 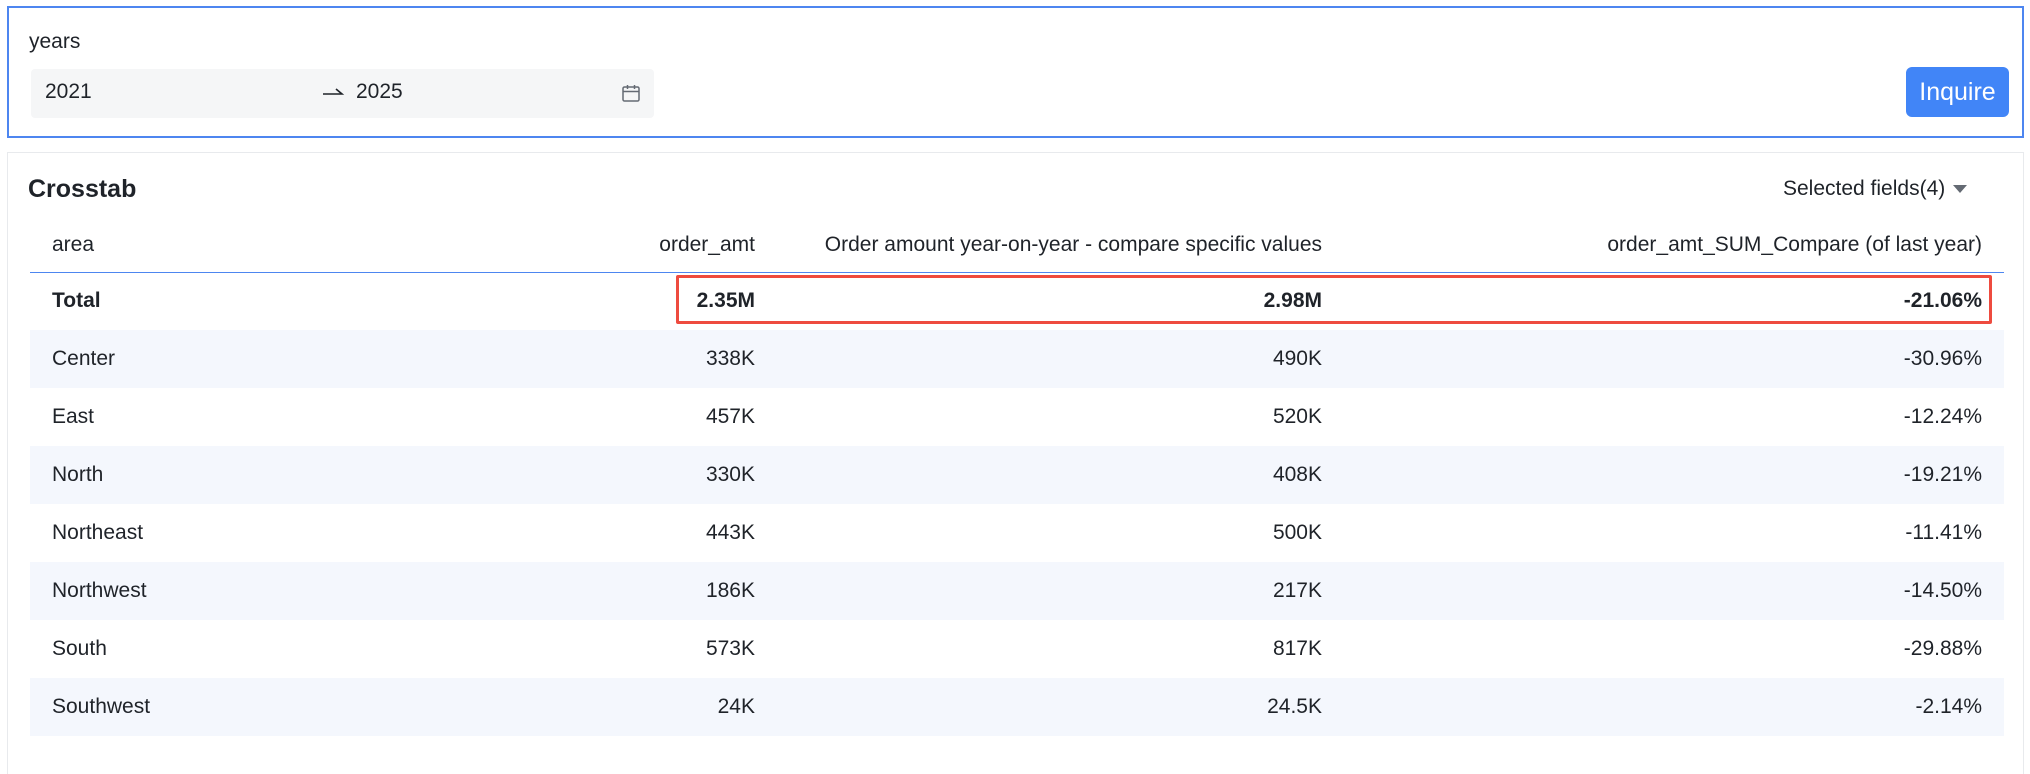 I want to click on cell-order-amt: 330K, so click(x=730, y=474).